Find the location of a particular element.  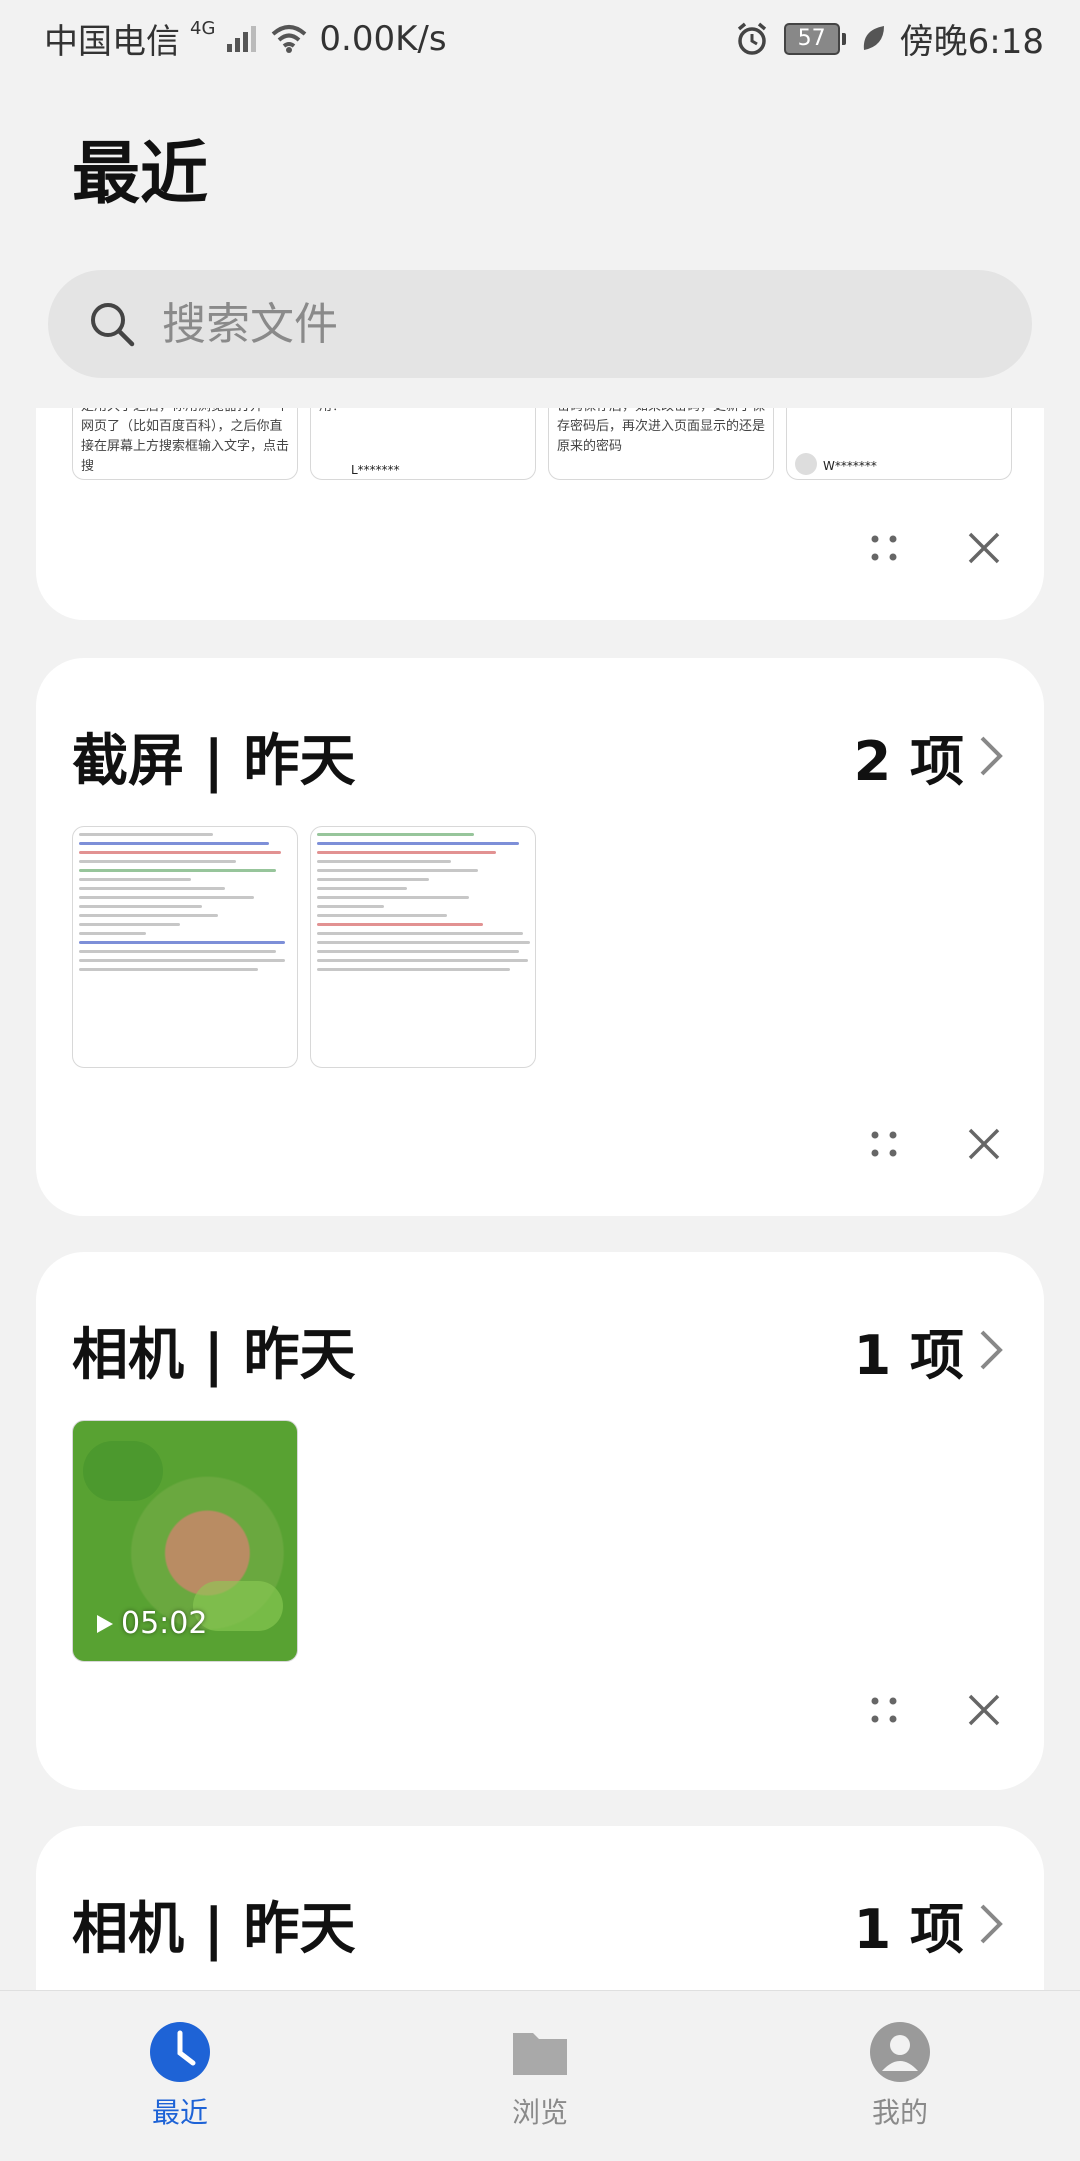

signal-icon is located at coordinates (242, 38).